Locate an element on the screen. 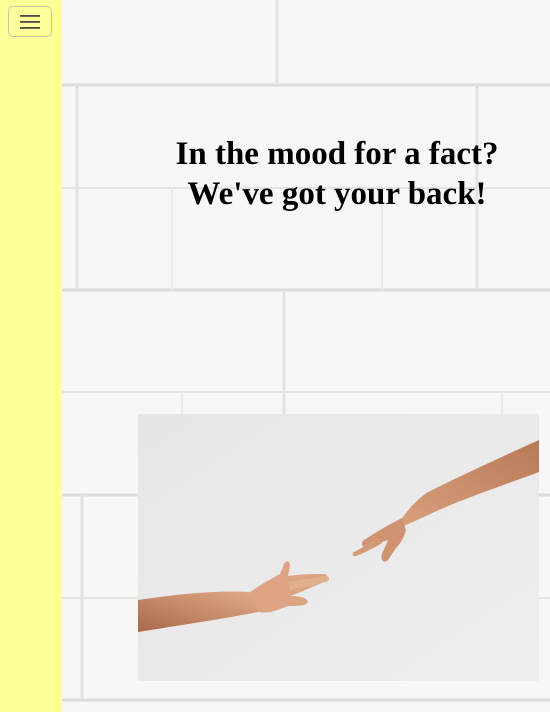 This screenshot has height=712, width=550. headline-line-2: We've got your back! is located at coordinates (337, 194).